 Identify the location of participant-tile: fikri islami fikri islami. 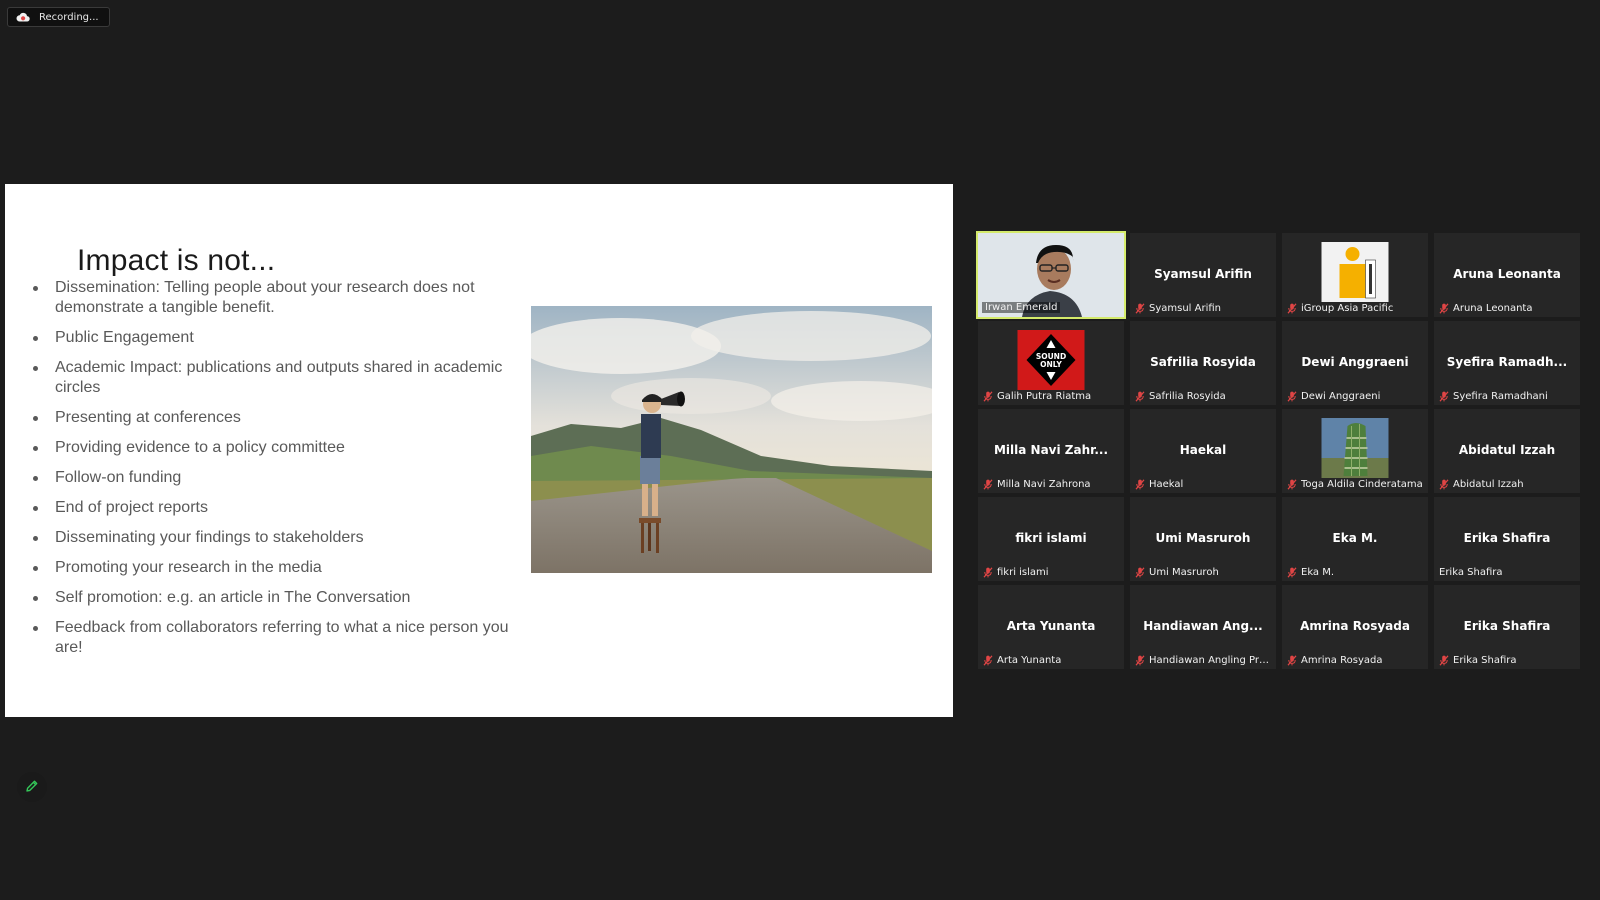
(1051, 539).